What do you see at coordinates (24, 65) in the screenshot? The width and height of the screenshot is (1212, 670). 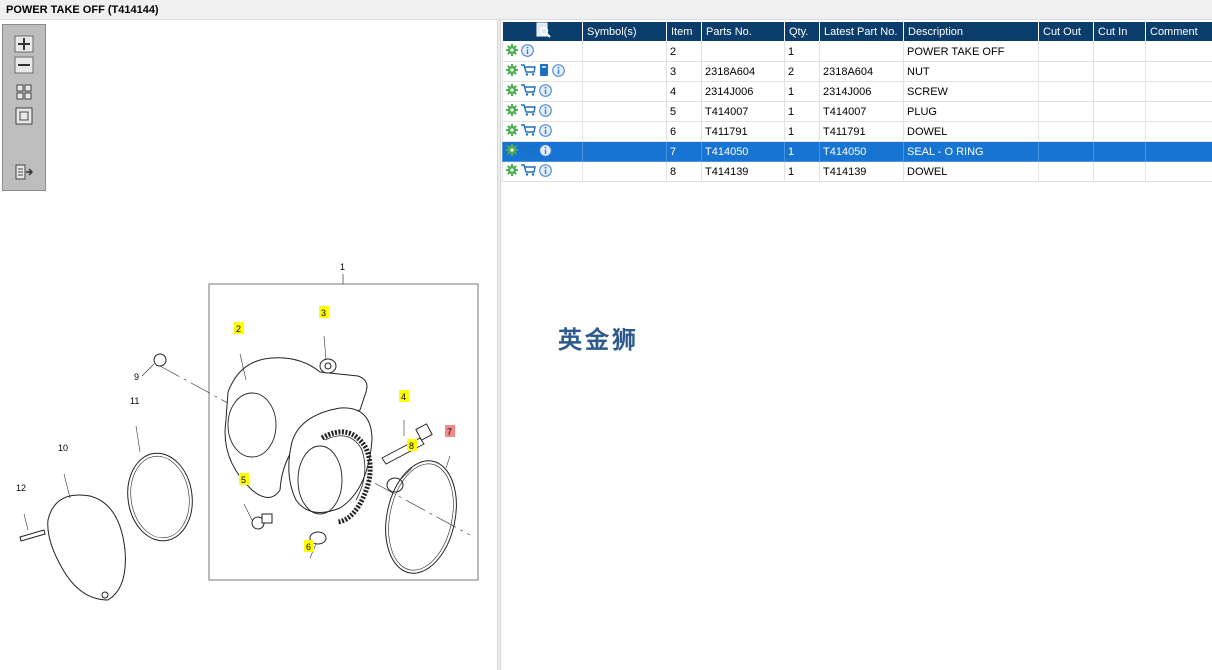 I see `zoom-out-icon` at bounding box center [24, 65].